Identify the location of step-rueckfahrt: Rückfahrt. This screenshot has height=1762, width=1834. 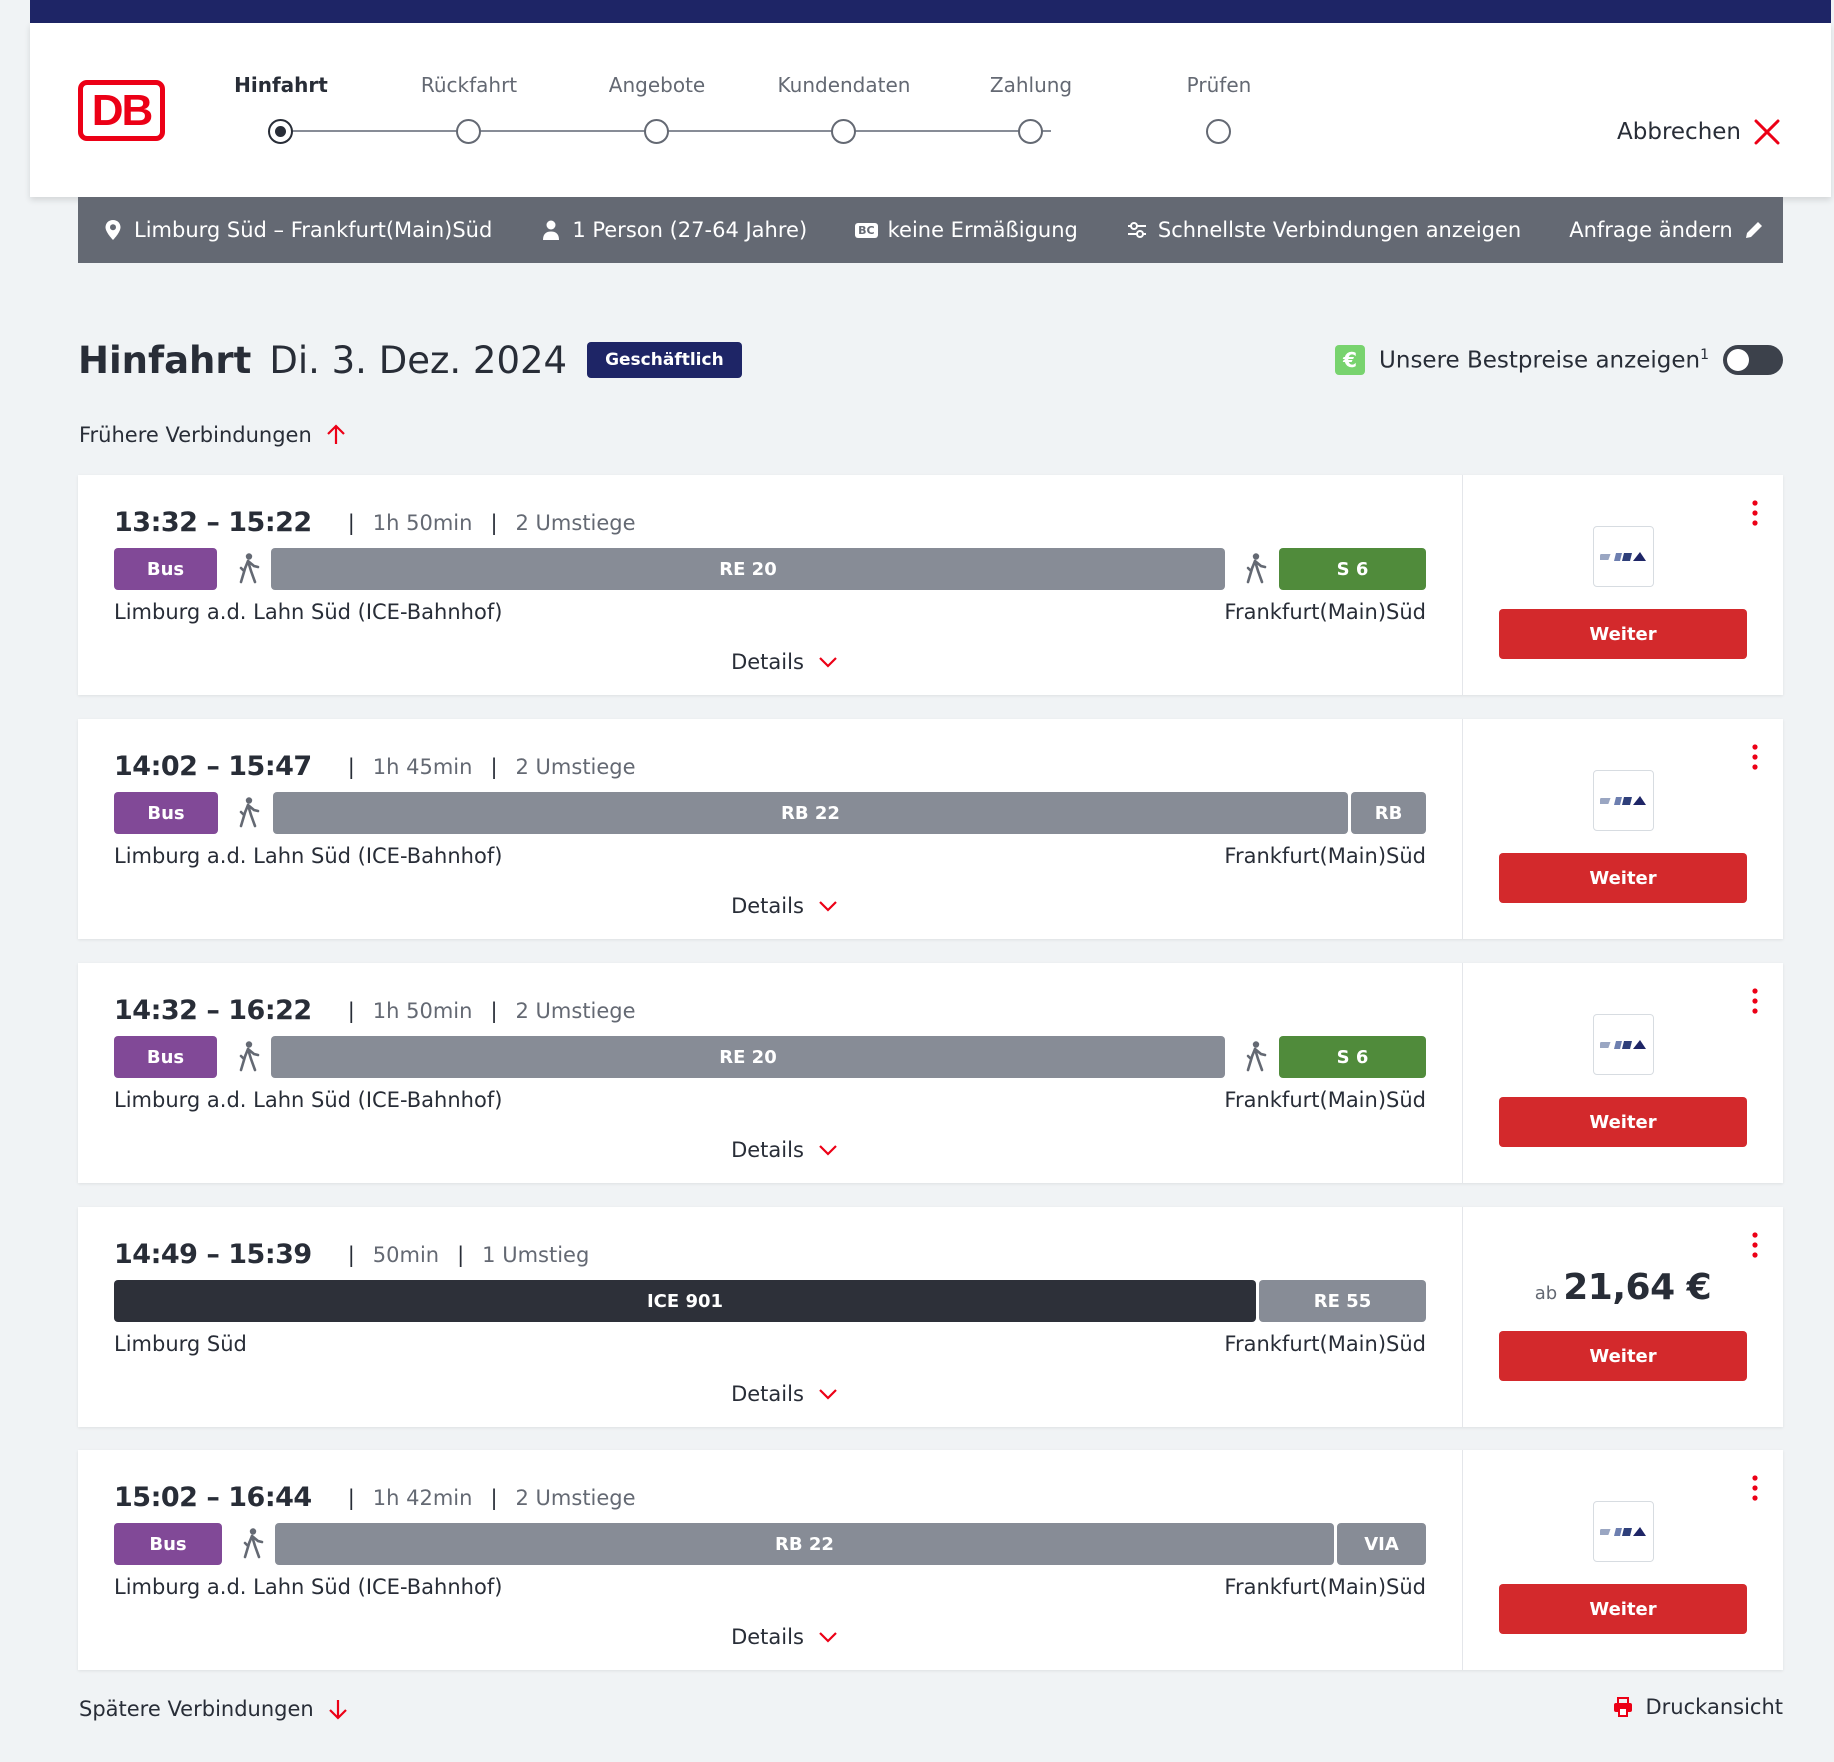
(469, 108).